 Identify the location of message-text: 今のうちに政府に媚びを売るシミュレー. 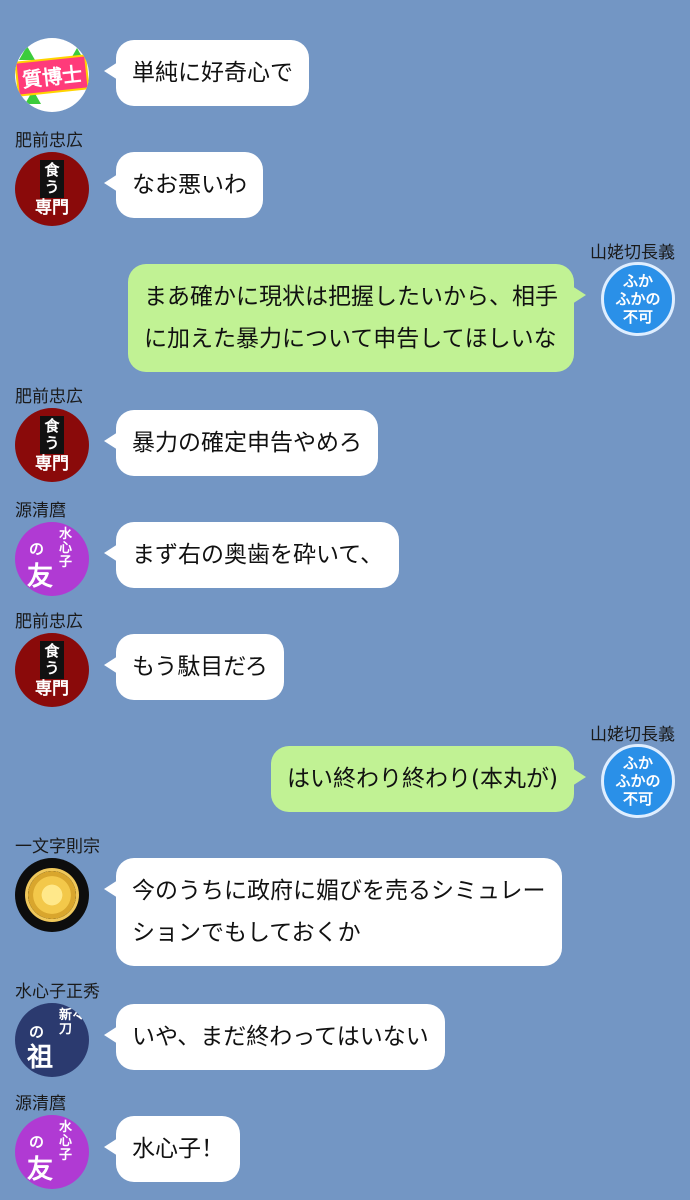
(339, 891).